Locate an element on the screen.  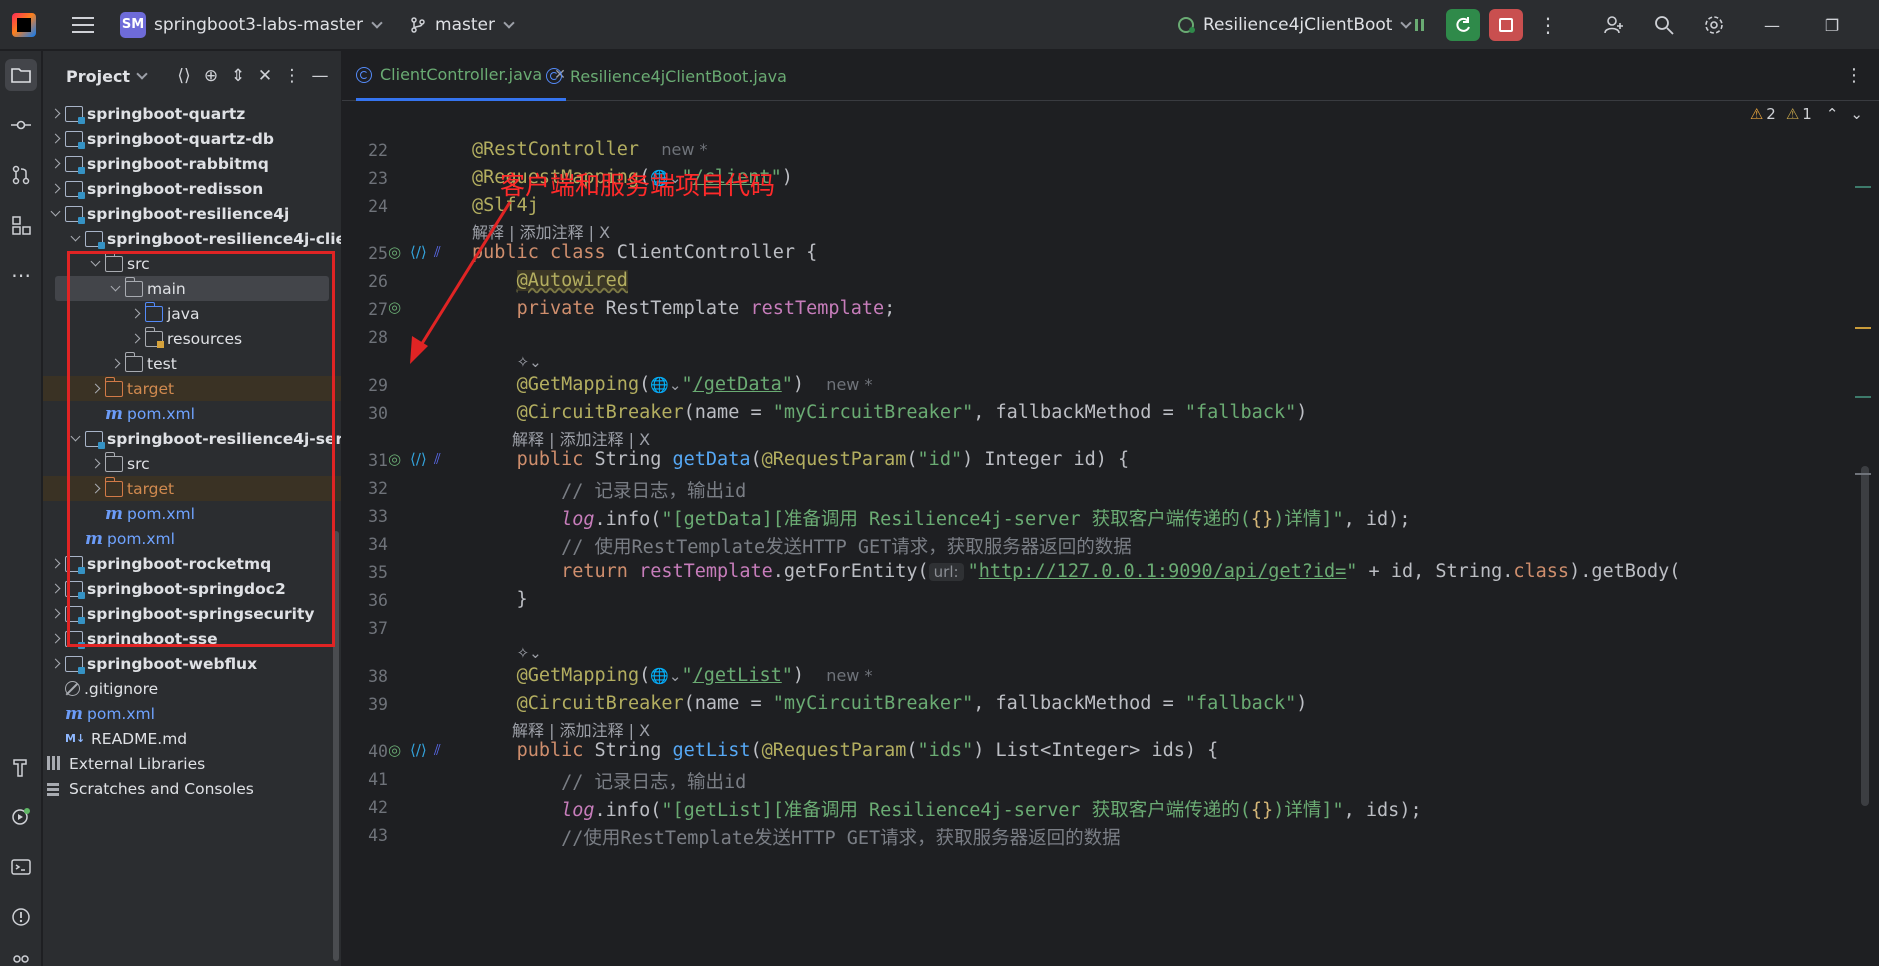
git-tool-button is located at coordinates (21, 956).